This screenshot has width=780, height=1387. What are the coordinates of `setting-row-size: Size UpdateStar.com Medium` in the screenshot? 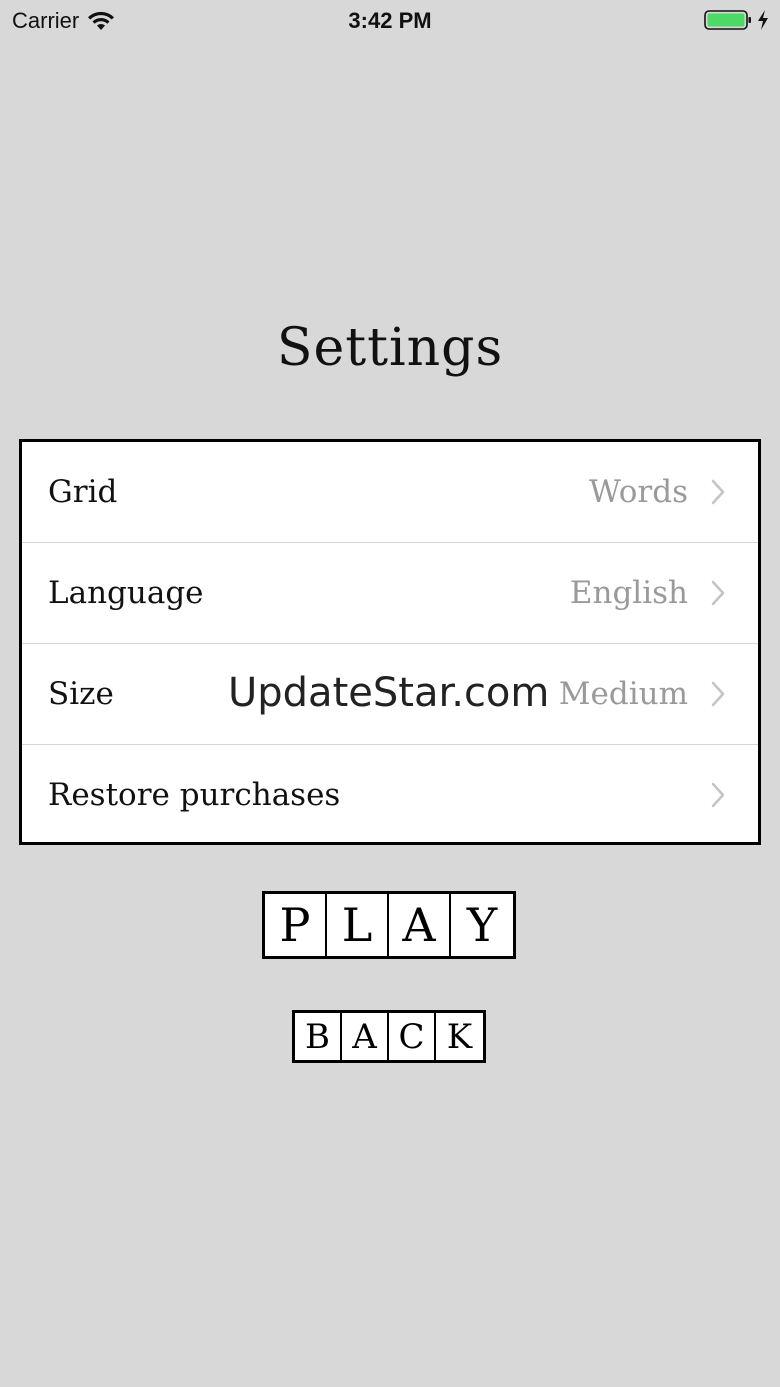 It's located at (390, 694).